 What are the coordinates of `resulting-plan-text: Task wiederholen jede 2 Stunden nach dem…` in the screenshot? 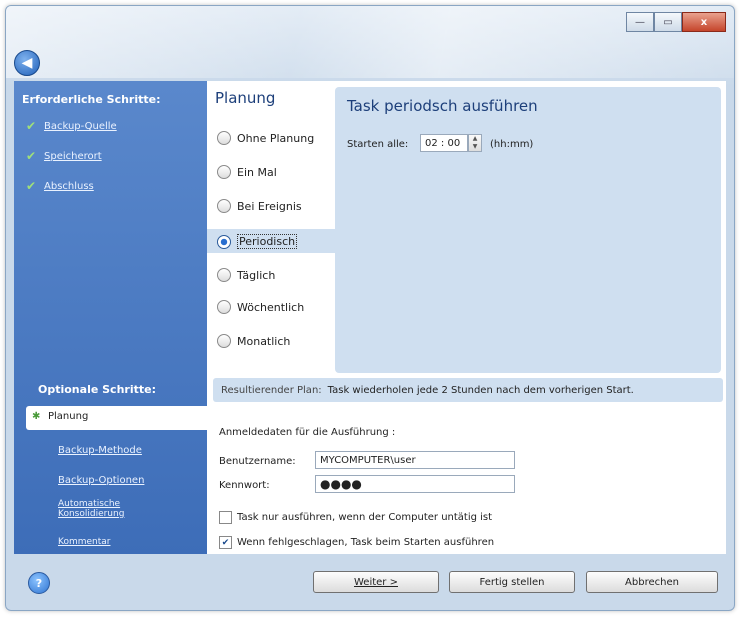 It's located at (480, 390).